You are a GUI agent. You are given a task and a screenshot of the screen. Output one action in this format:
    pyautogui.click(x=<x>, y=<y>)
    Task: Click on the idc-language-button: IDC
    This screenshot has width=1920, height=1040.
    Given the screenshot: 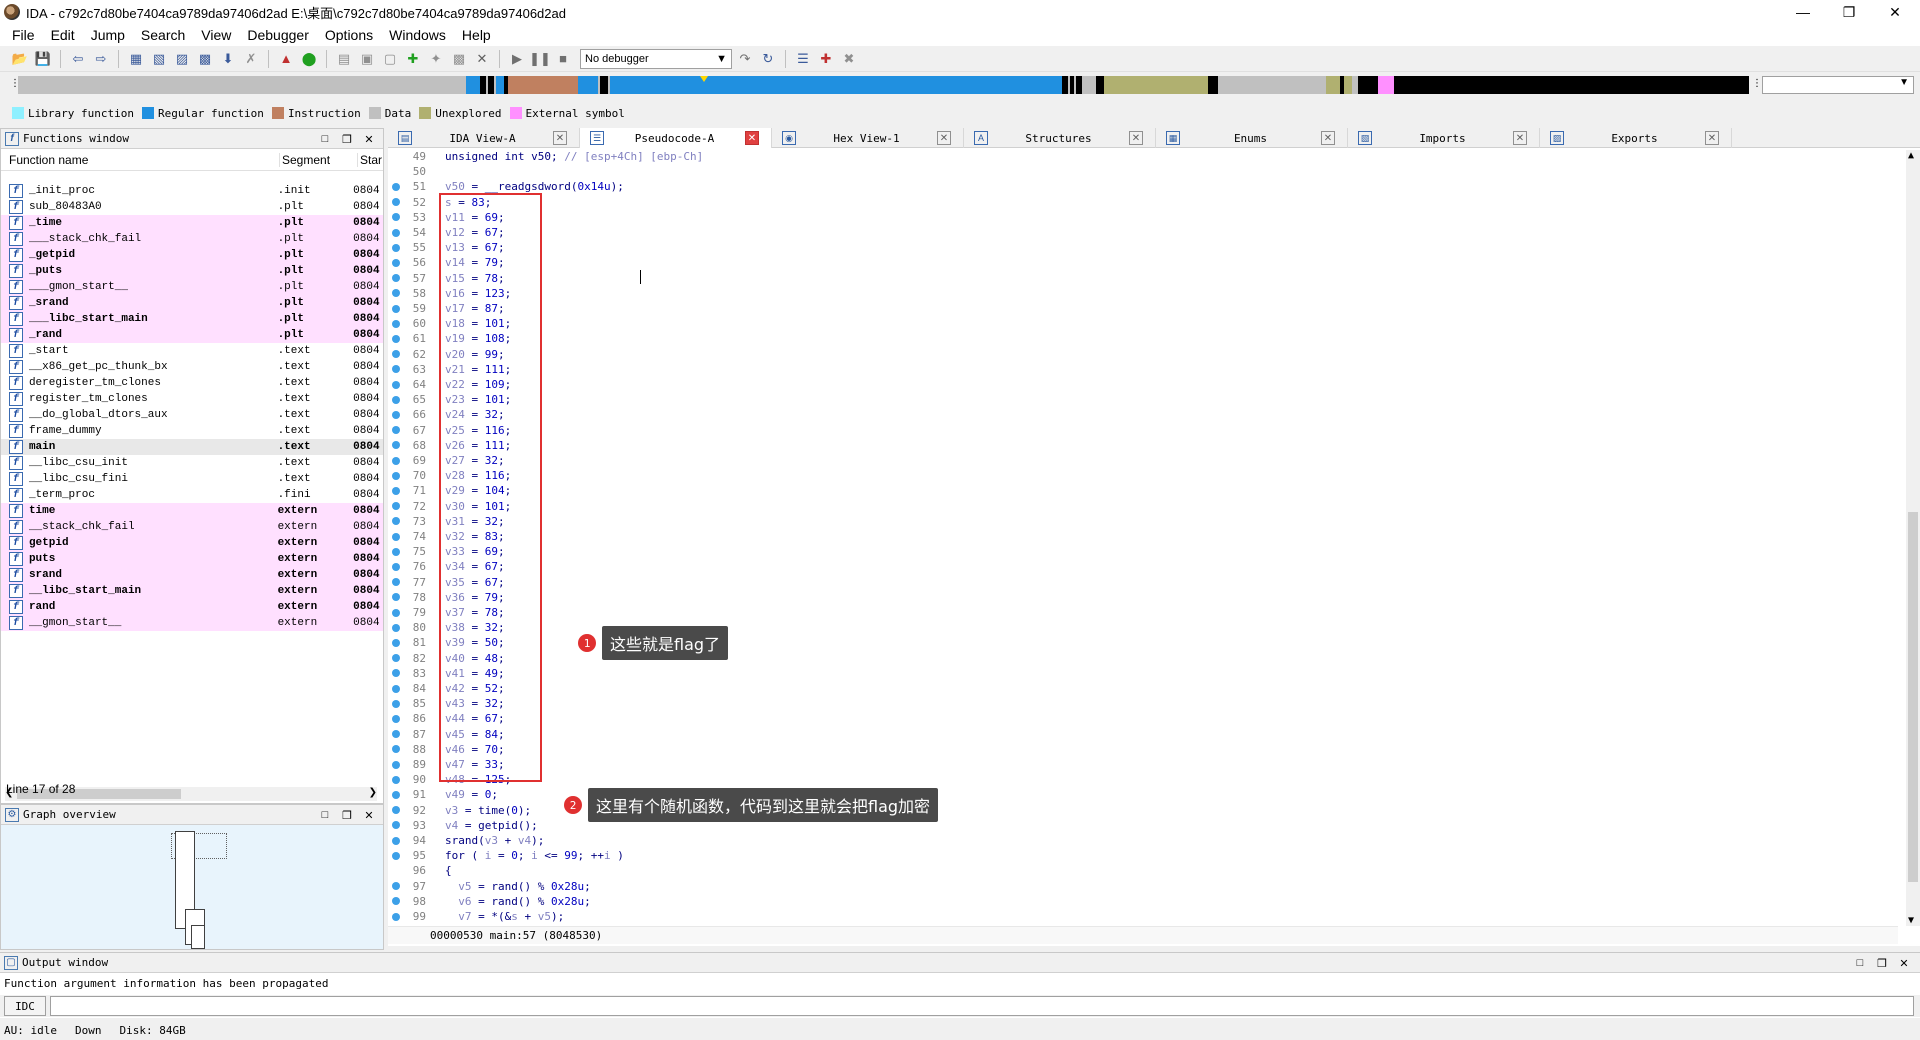 What is the action you would take?
    pyautogui.click(x=25, y=1006)
    